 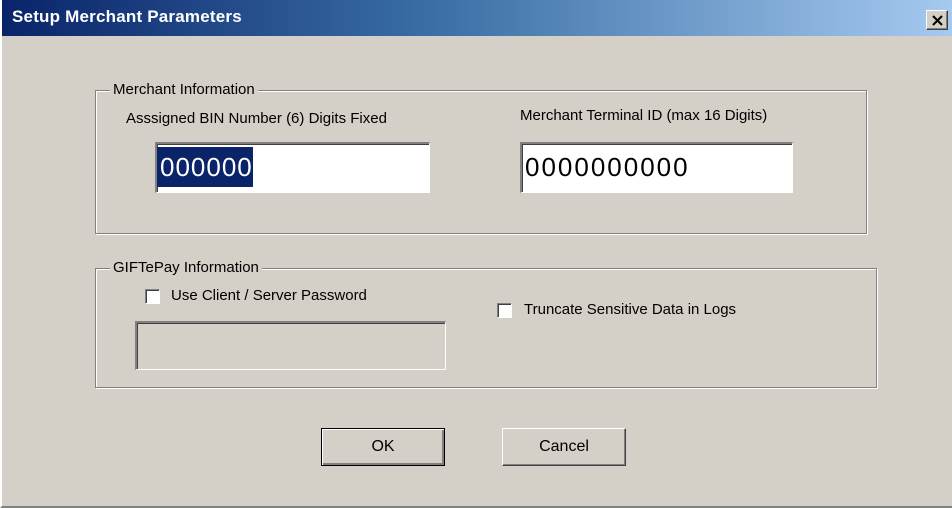 I want to click on title-bar: Setup Merchant Parameters, so click(x=477, y=18).